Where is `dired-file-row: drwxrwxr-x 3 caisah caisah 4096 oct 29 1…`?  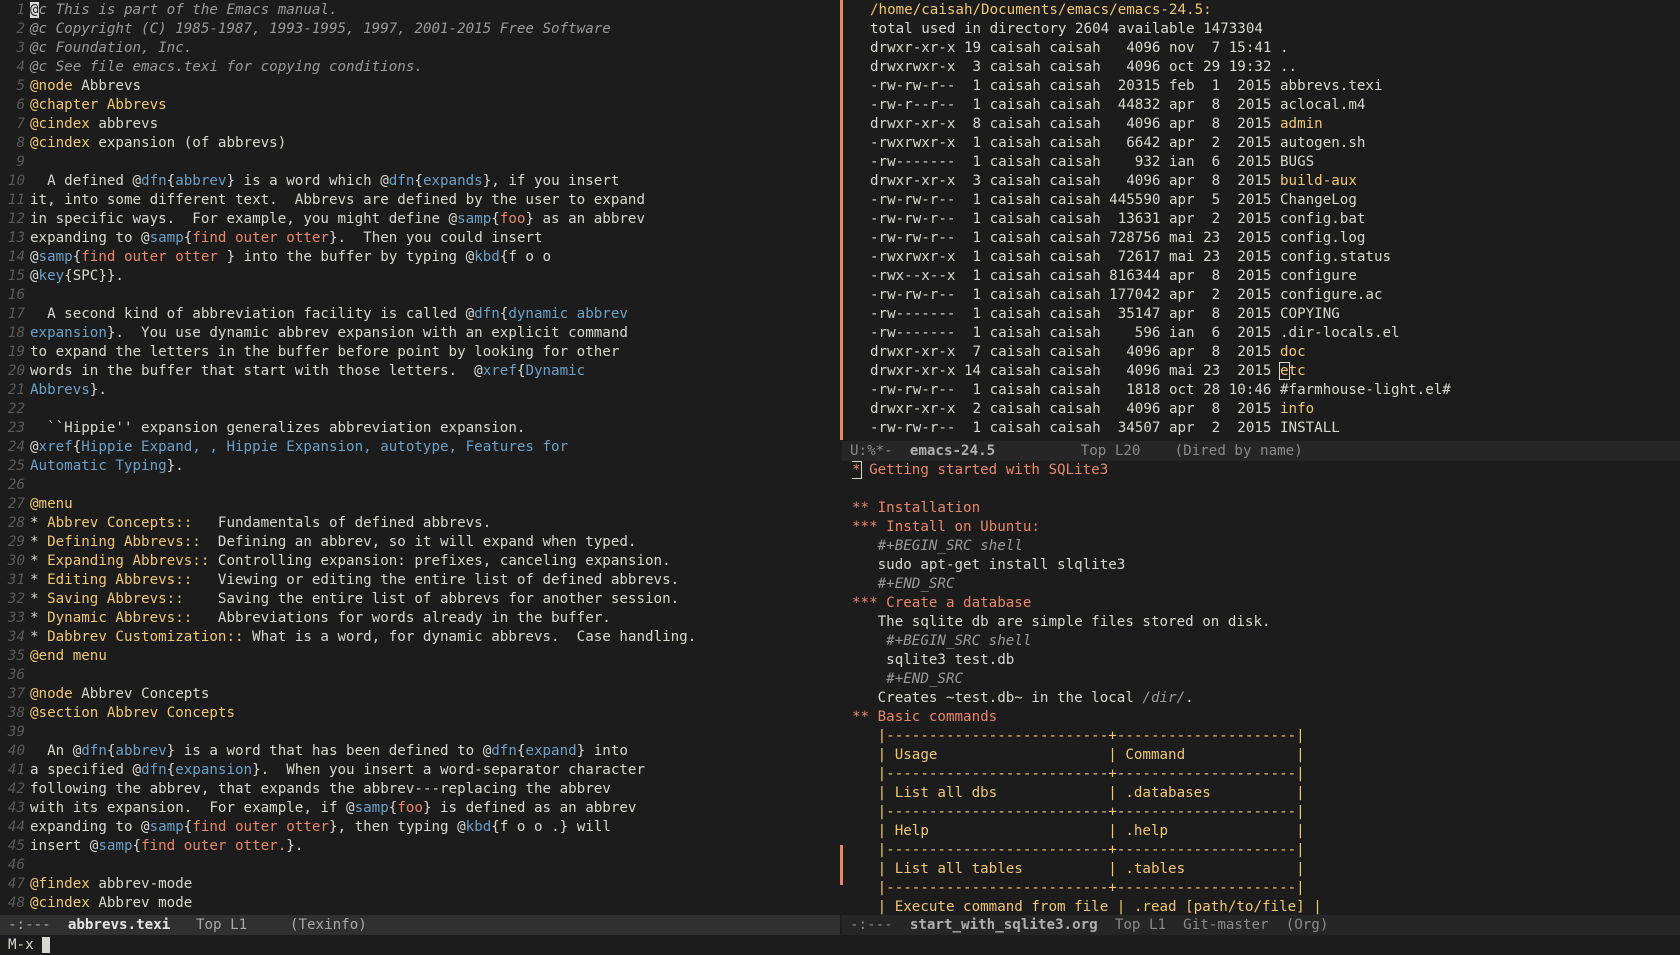 dired-file-row: drwxrwxr-x 3 caisah caisah 4096 oct 29 1… is located at coordinates (1275, 67).